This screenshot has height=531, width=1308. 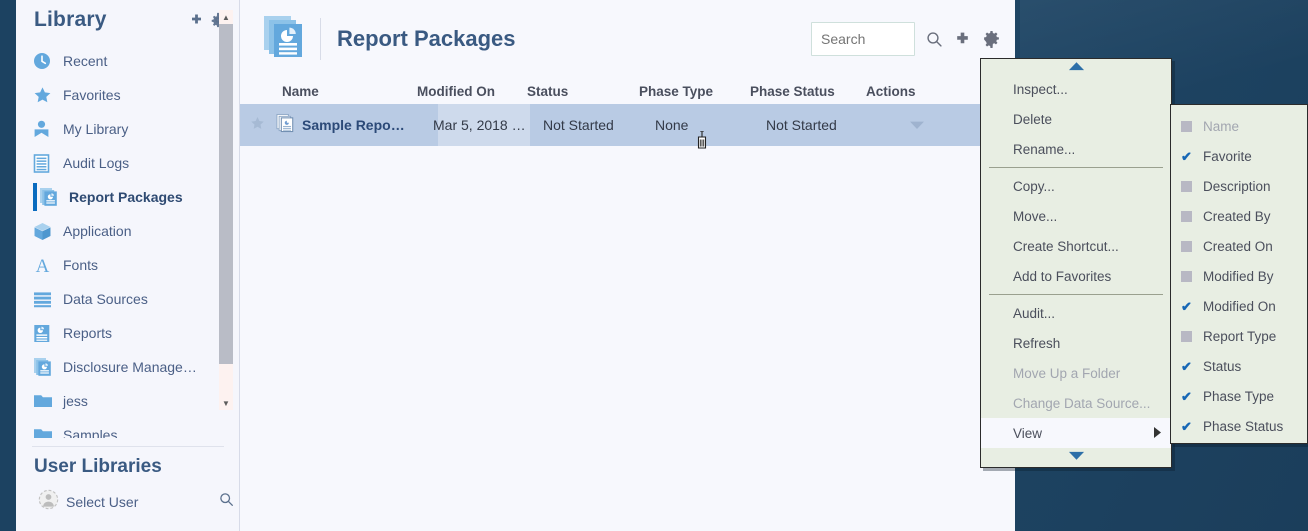 I want to click on submenu-item-created-by: Created By, so click(x=1239, y=216).